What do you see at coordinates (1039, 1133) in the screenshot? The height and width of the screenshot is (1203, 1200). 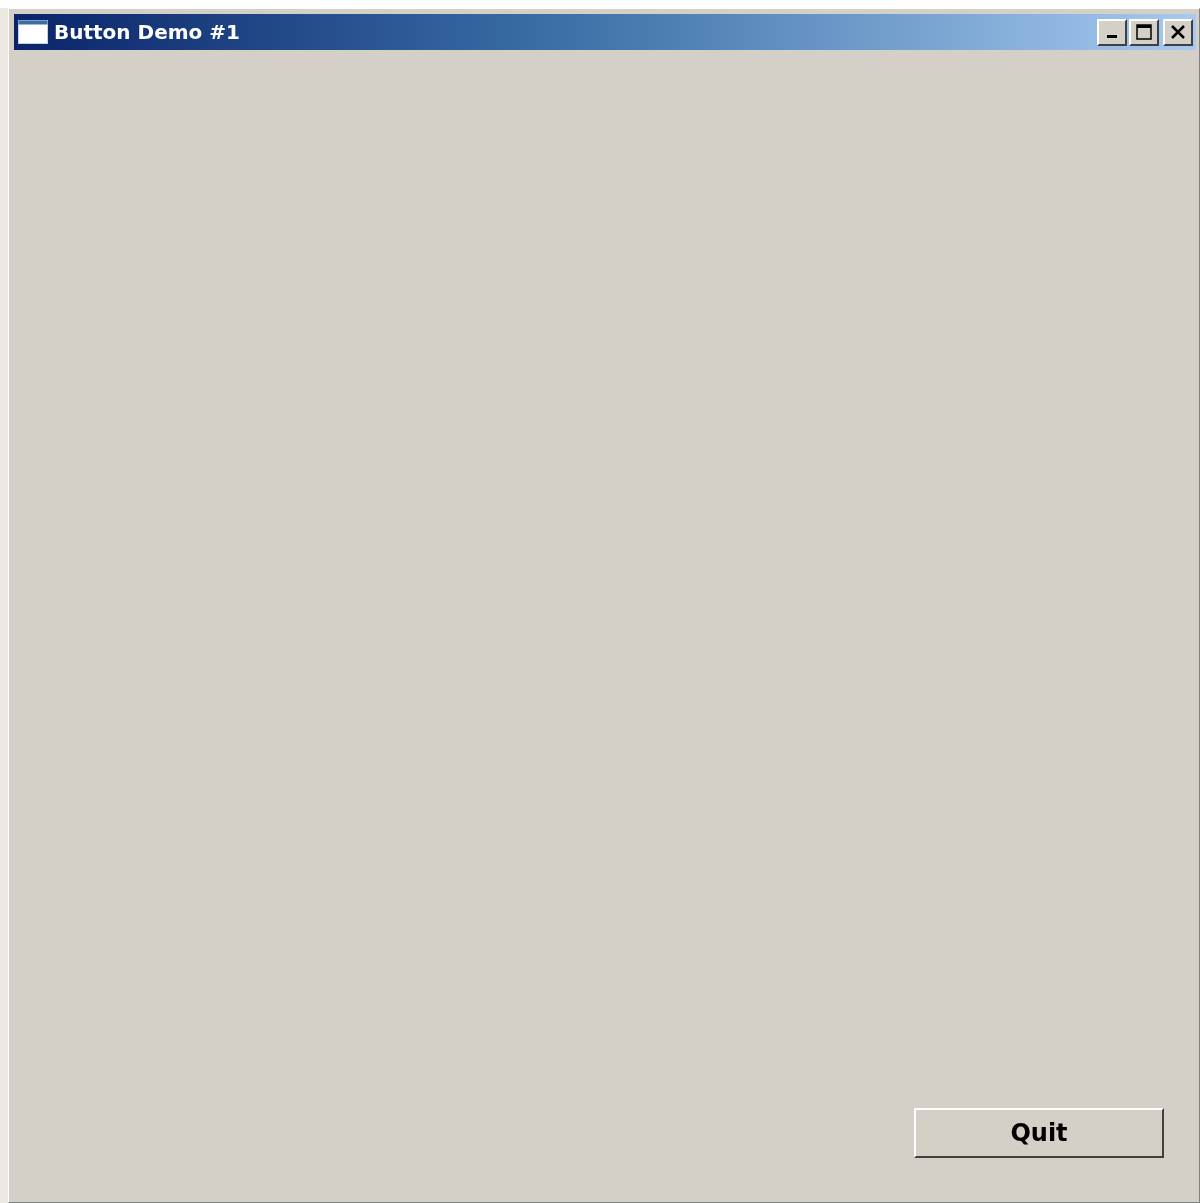 I see `quit-button: Quit` at bounding box center [1039, 1133].